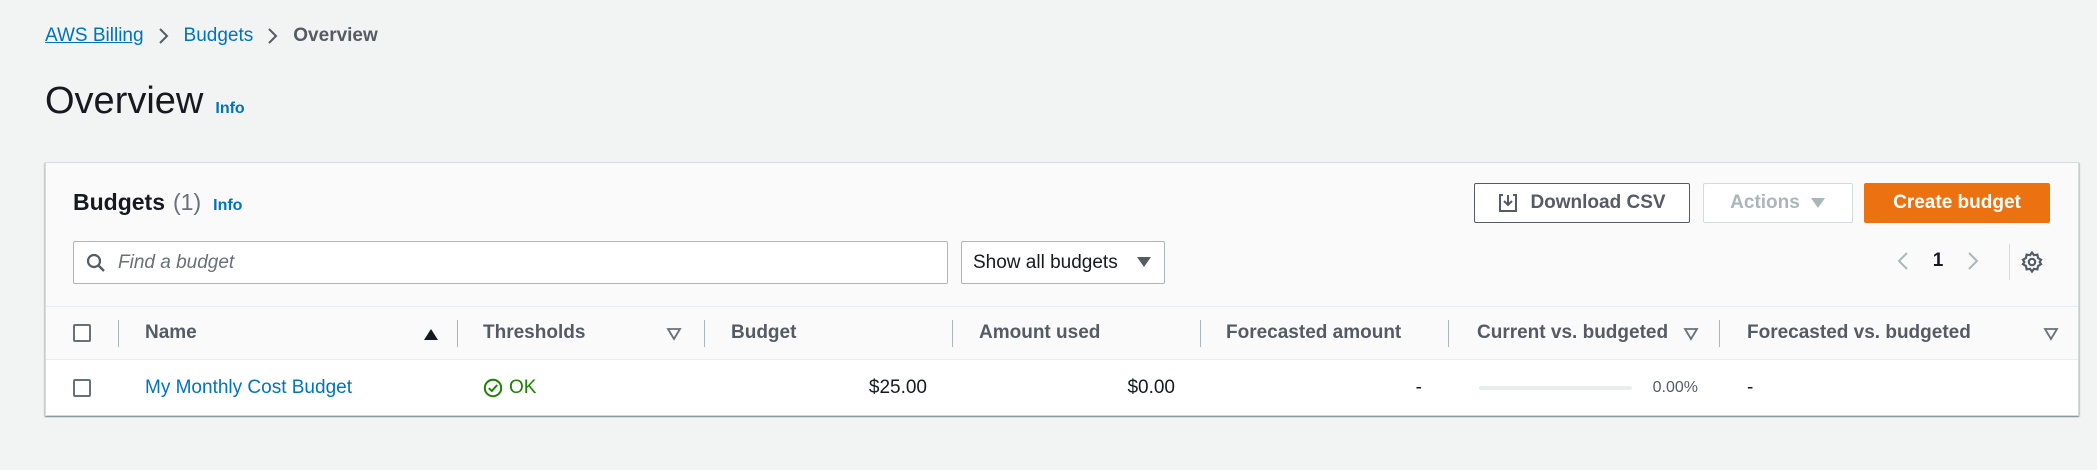 The width and height of the screenshot is (2097, 470). I want to click on threshold-status: OK, so click(509, 387).